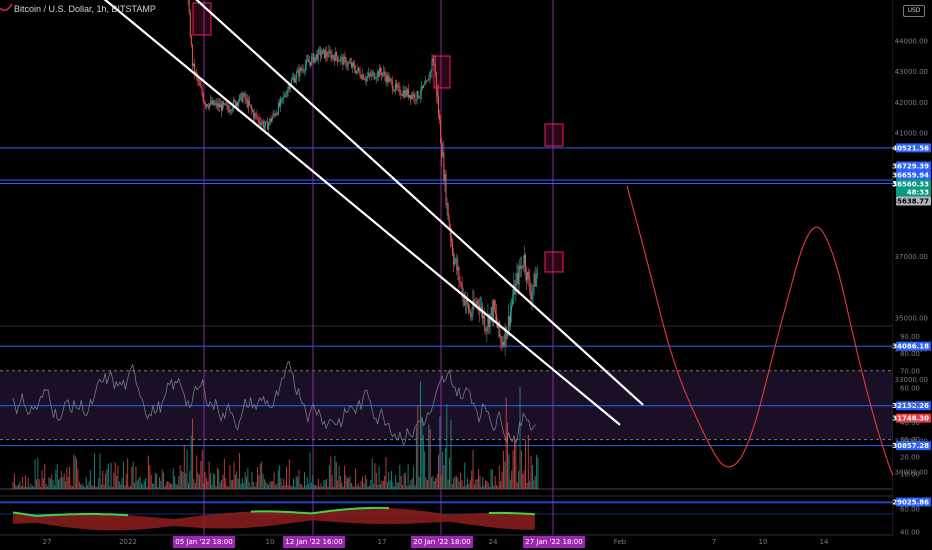 The width and height of the screenshot is (932, 550). What do you see at coordinates (912, 275) in the screenshot?
I see `price-axis` at bounding box center [912, 275].